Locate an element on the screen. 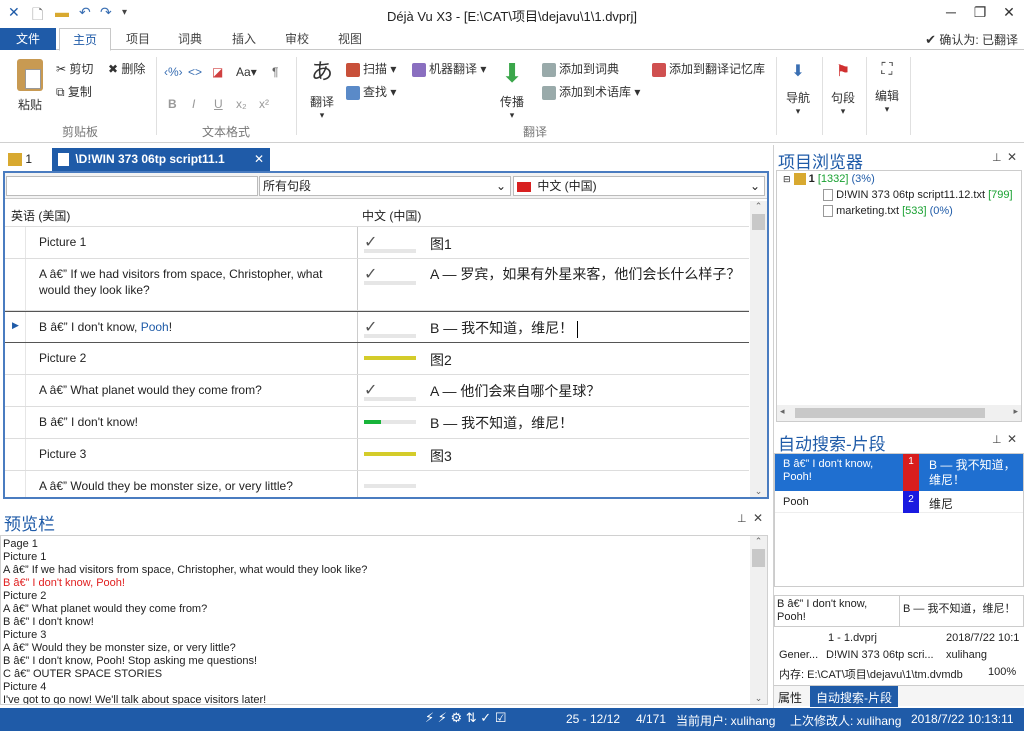  edit-button: ⛶ 编辑 ▾ is located at coordinates (887, 88).